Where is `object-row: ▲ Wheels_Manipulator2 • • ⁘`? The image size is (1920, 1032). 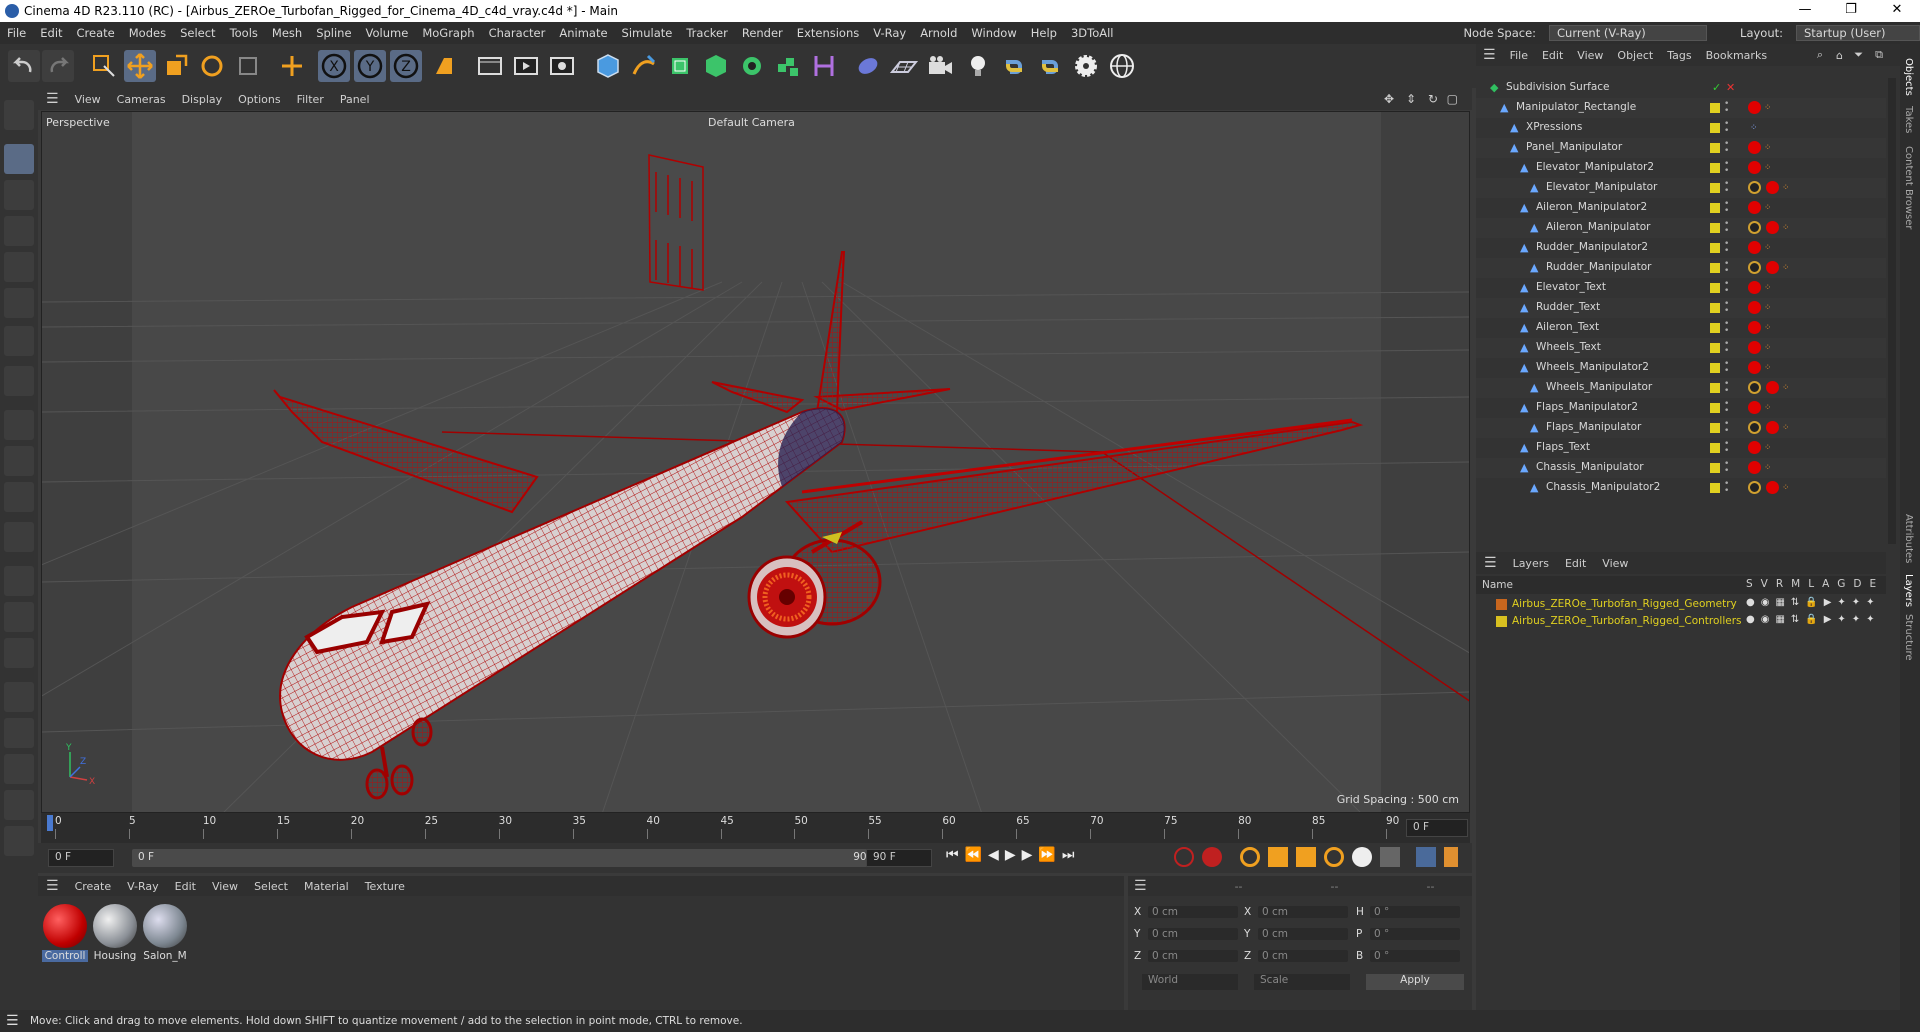
object-row: ▲ Wheels_Manipulator2 • • ⁘ is located at coordinates (1681, 368).